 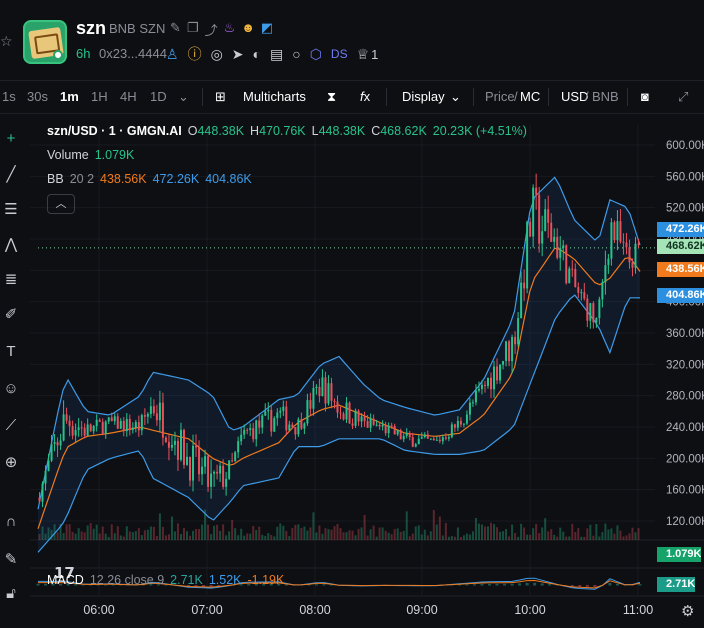 I want to click on close-value: 468.62K, so click(x=403, y=131).